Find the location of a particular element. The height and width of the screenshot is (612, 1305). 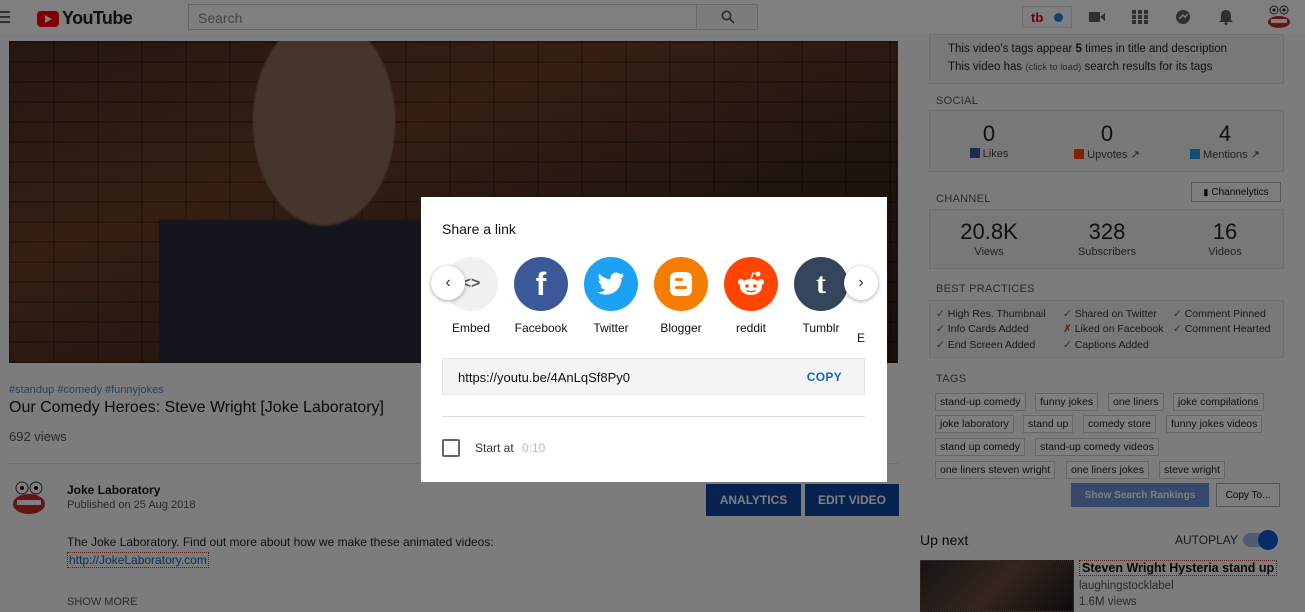

twitter-icon is located at coordinates (611, 284).